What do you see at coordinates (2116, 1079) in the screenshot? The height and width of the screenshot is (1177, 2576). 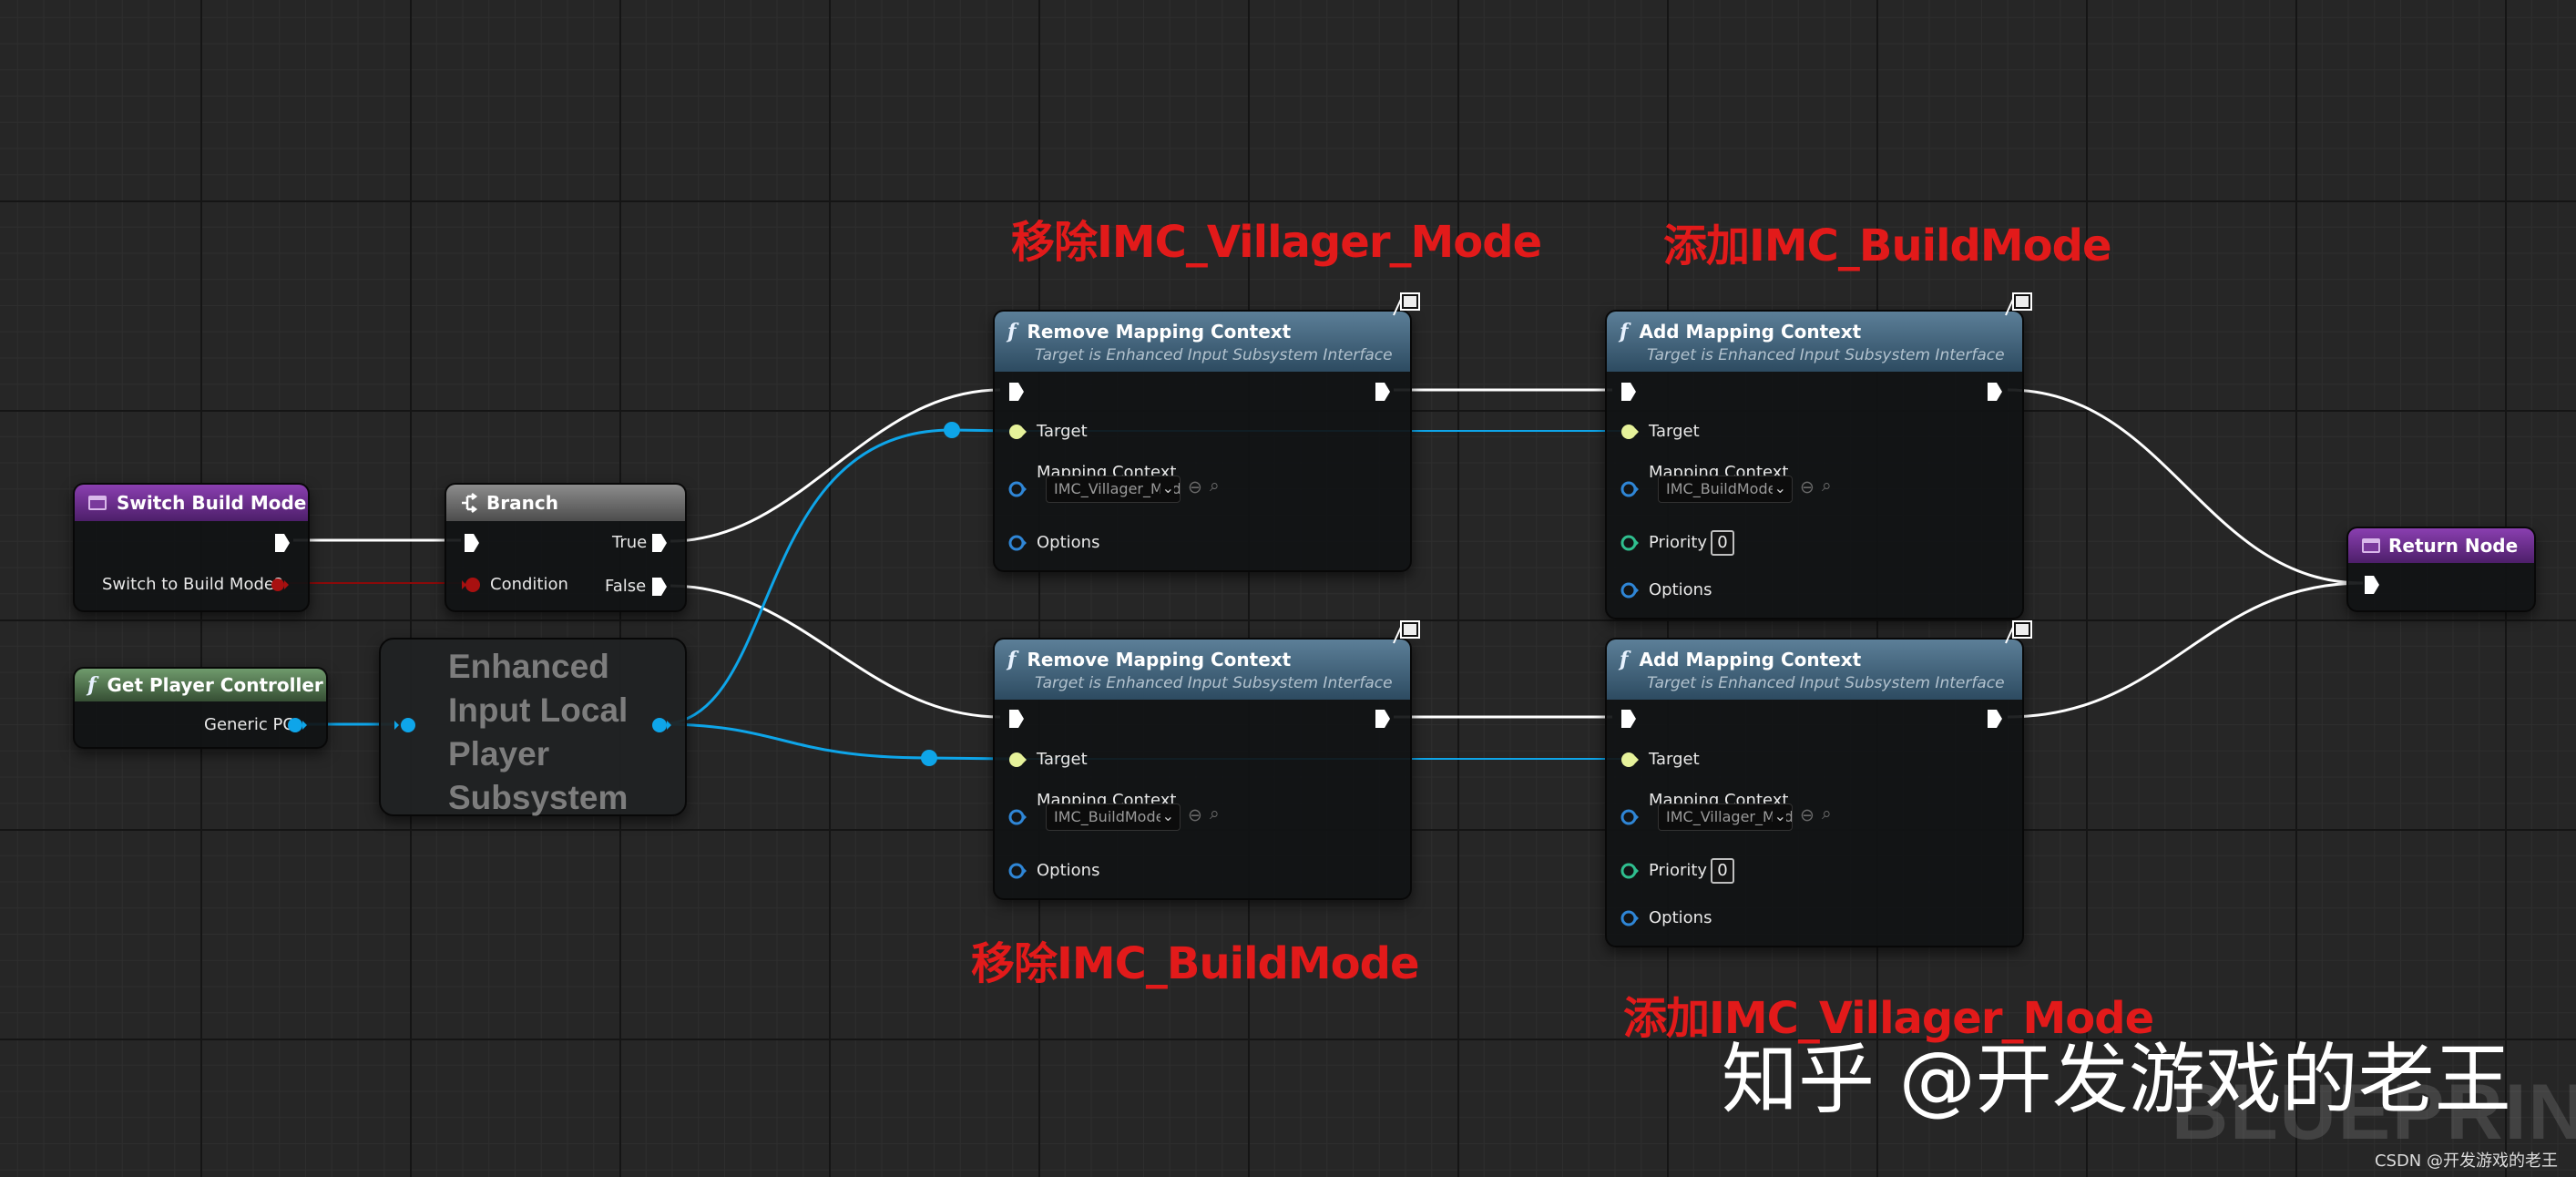 I see `zhihu-watermark: 知乎 @开发游戏的老王` at bounding box center [2116, 1079].